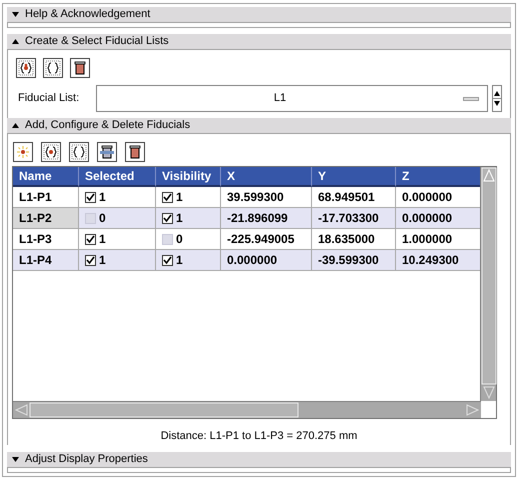  What do you see at coordinates (259, 460) in the screenshot?
I see `section-header: Adjust Display Properties` at bounding box center [259, 460].